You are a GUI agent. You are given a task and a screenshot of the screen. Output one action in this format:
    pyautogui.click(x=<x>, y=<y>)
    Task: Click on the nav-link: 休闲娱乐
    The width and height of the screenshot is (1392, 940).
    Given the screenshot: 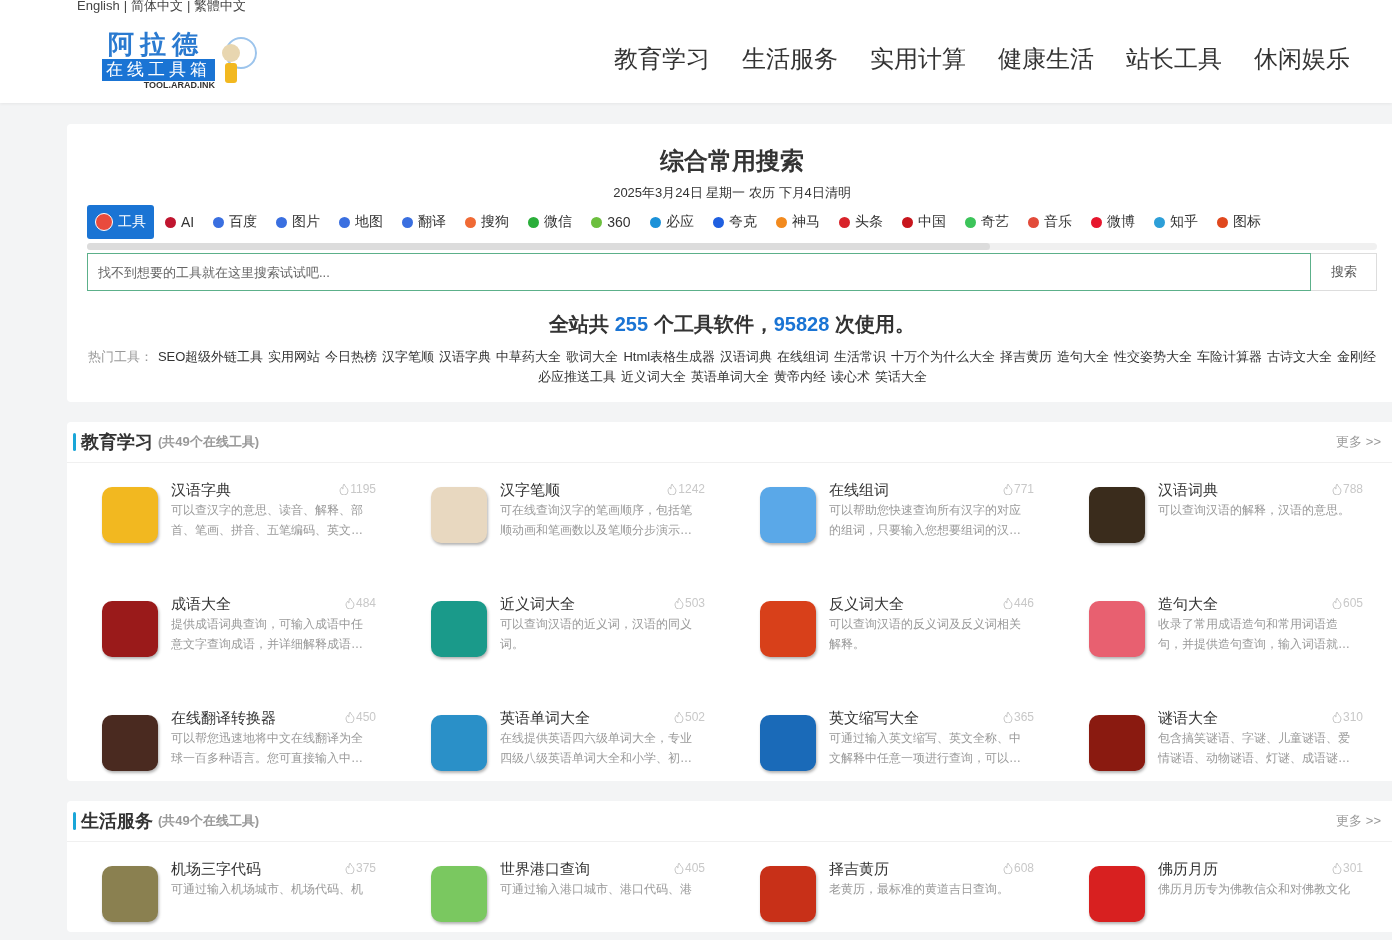 What is the action you would take?
    pyautogui.click(x=1302, y=59)
    